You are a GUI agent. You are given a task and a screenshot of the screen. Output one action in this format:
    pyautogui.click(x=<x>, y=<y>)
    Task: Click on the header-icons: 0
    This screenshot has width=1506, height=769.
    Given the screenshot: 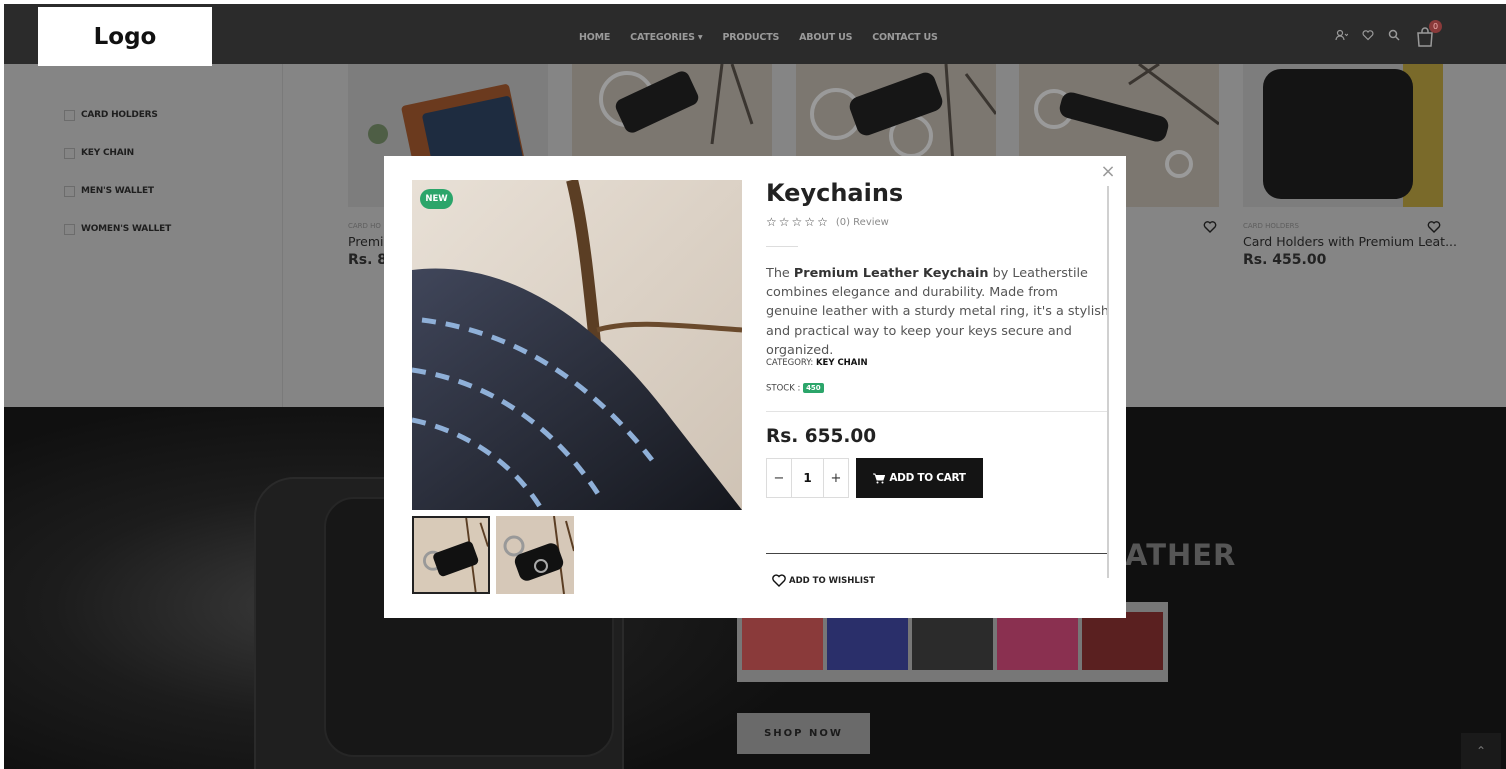 What is the action you would take?
    pyautogui.click(x=1388, y=34)
    